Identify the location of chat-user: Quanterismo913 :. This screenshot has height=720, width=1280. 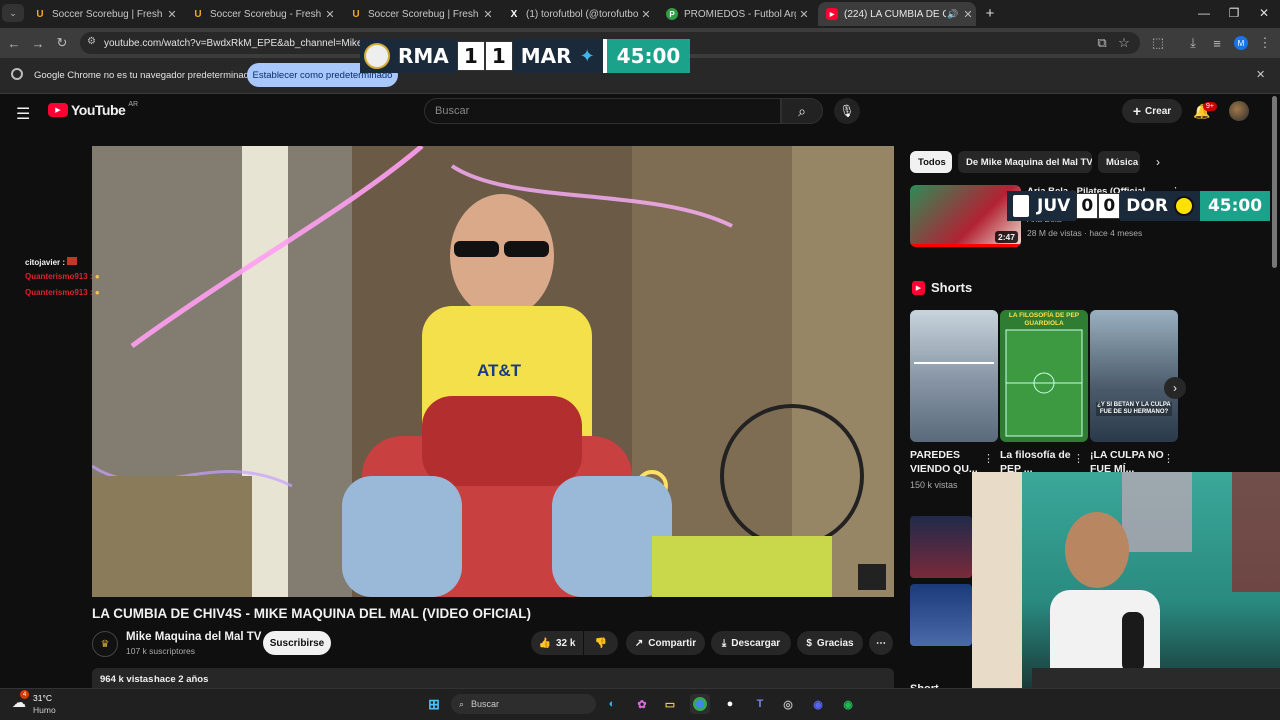
(59, 292).